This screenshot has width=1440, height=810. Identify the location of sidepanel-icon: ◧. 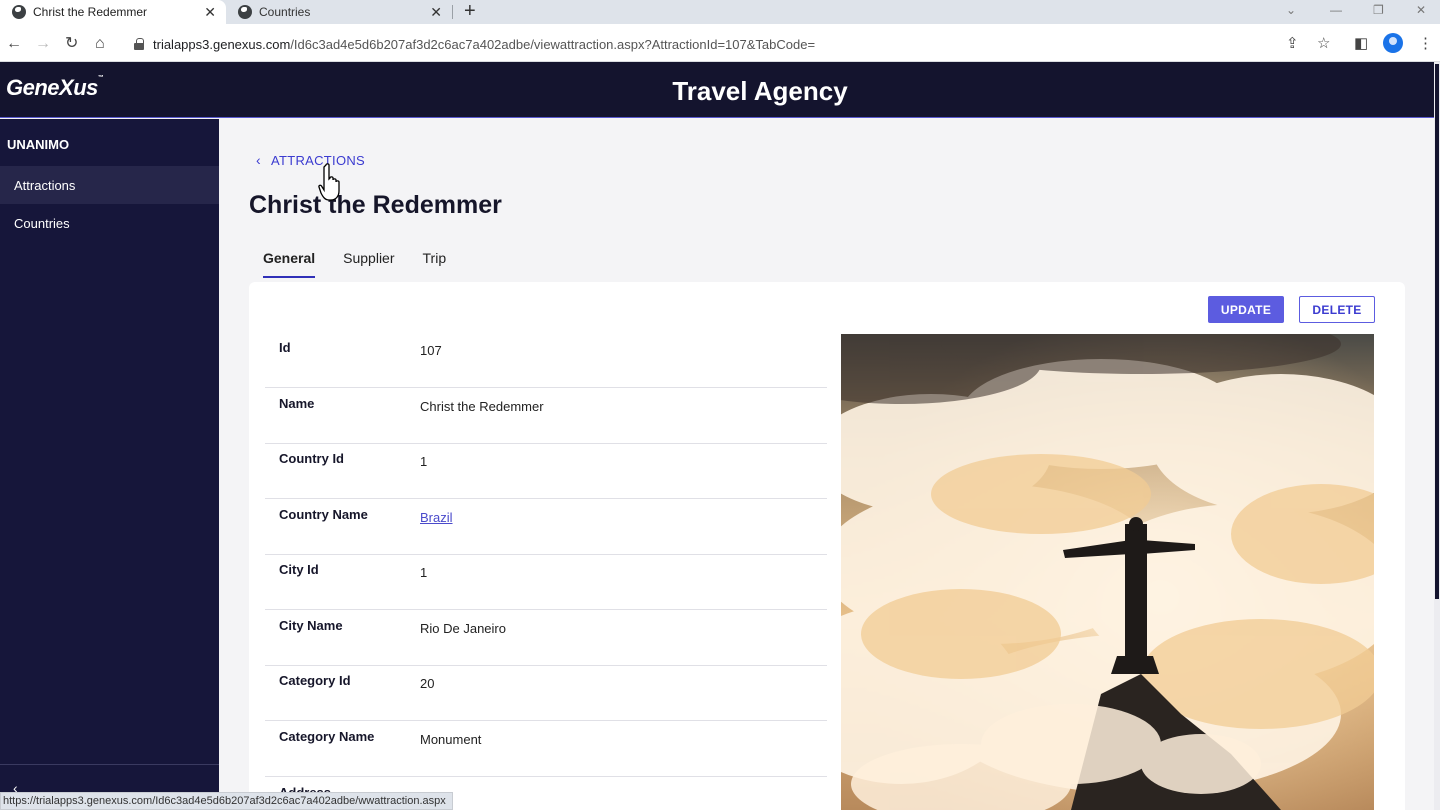
(1361, 44).